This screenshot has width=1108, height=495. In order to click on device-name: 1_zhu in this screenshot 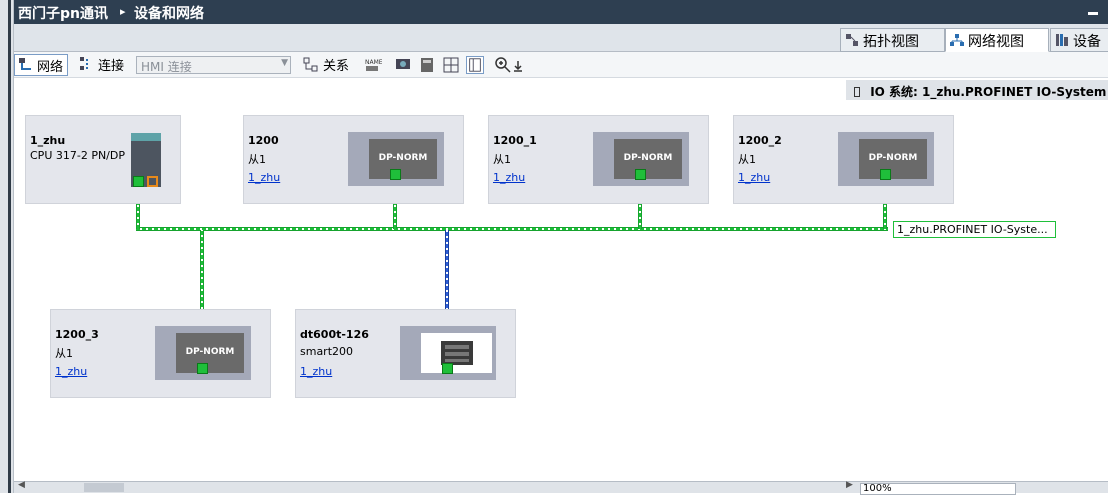, I will do `click(48, 140)`.